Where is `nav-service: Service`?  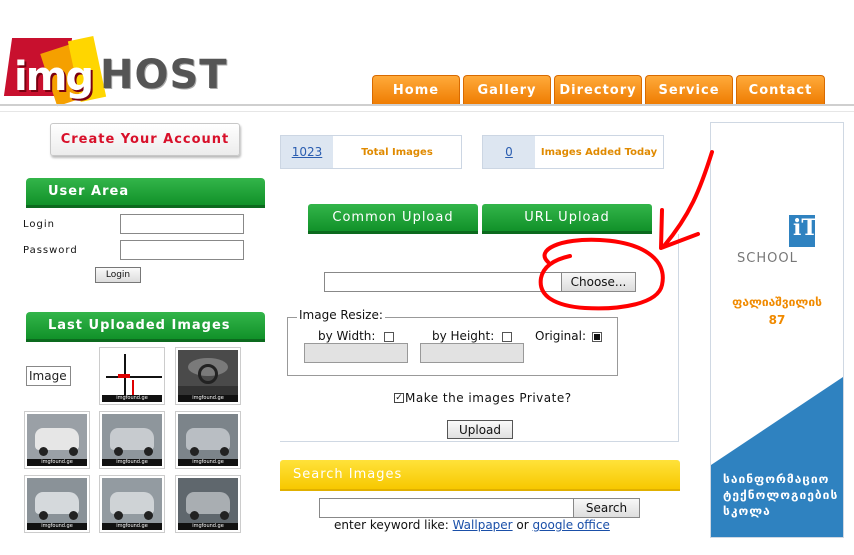
nav-service: Service is located at coordinates (689, 90).